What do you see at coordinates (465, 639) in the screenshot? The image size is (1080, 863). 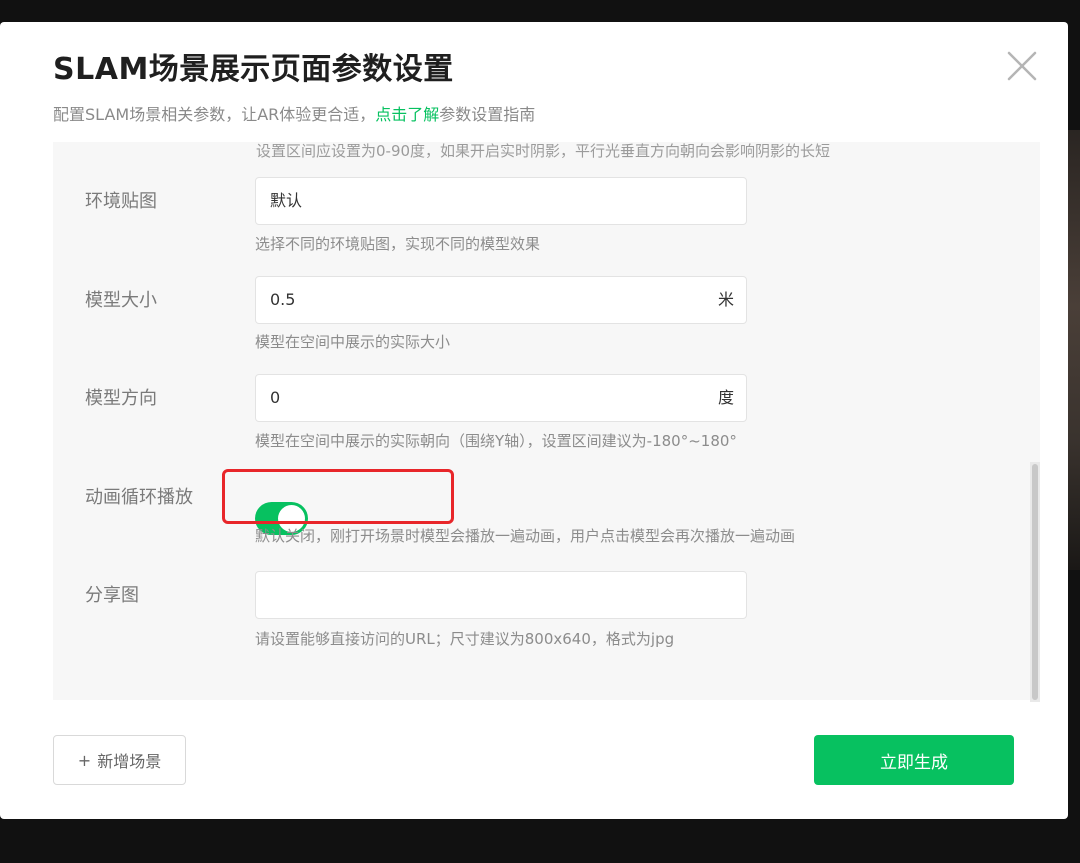 I see `share-image-hint: 请设置能够直接访问的URL；尺寸建议为800x640，格式为jpg` at bounding box center [465, 639].